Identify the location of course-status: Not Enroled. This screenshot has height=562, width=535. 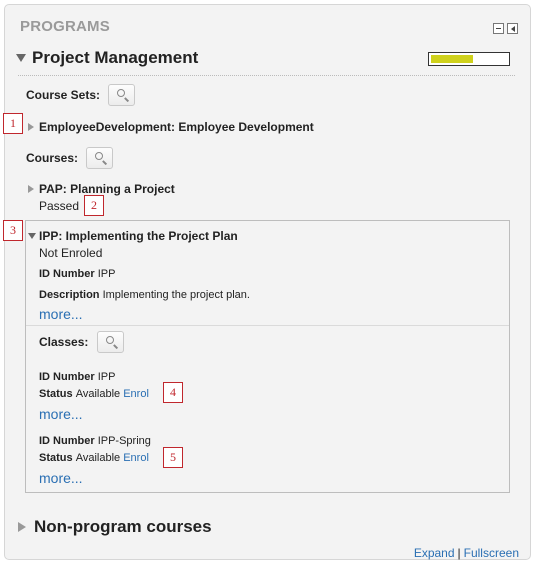
(71, 253).